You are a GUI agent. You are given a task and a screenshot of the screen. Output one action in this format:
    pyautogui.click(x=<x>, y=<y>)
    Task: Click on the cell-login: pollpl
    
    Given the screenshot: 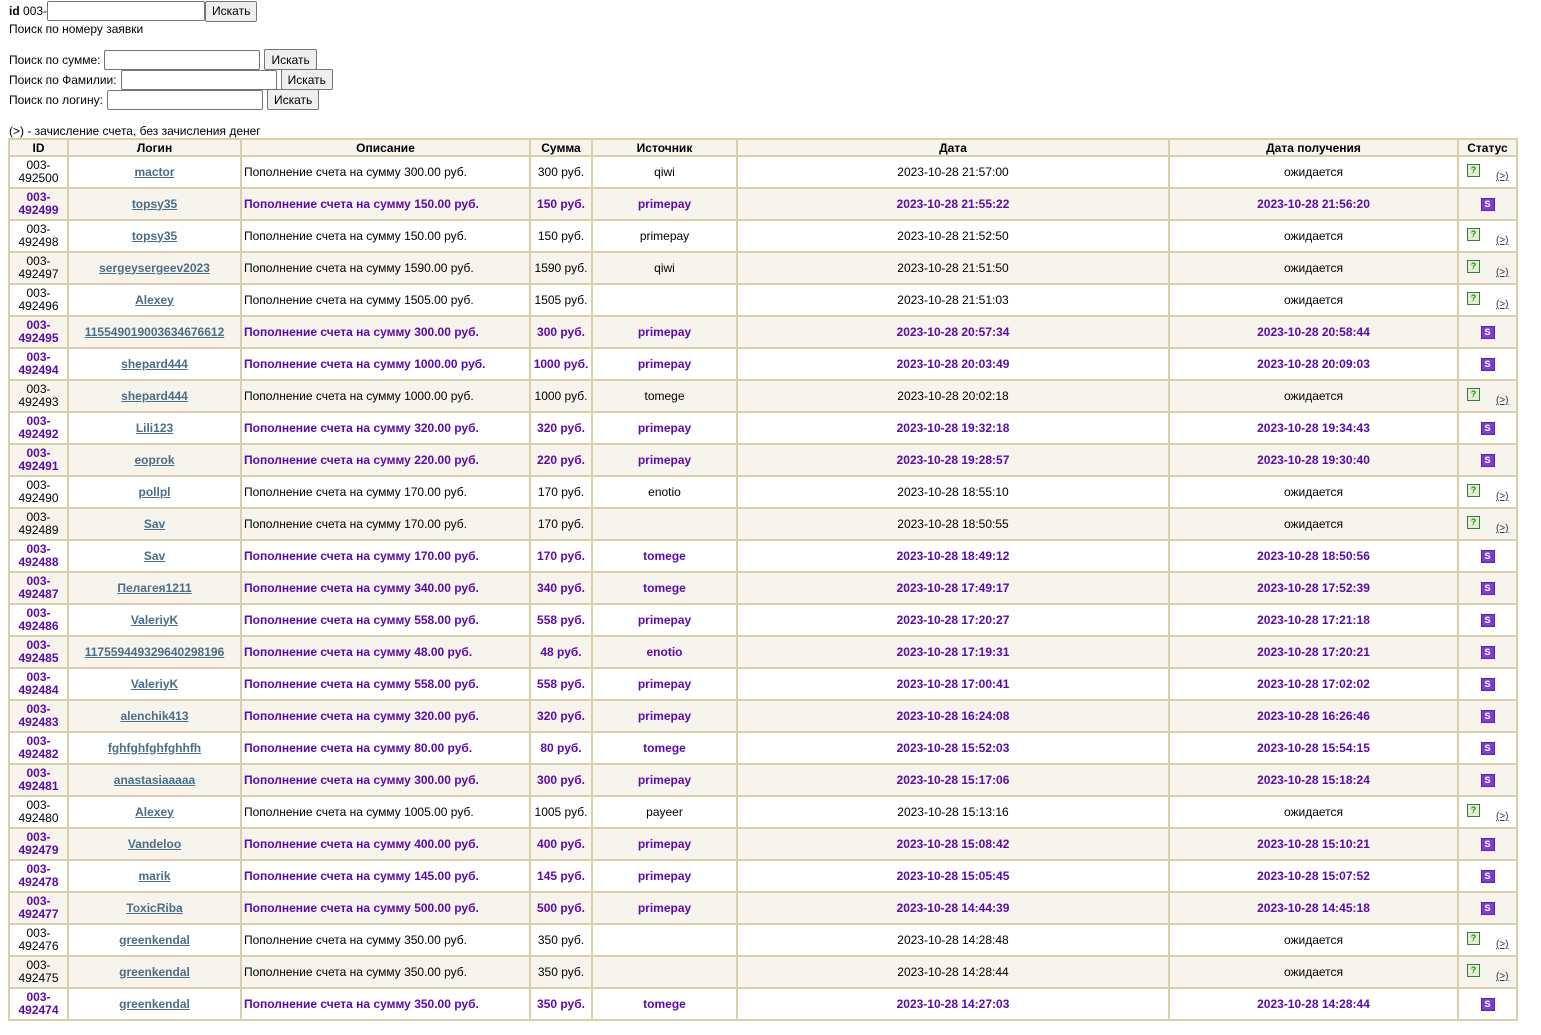 What is the action you would take?
    pyautogui.click(x=154, y=492)
    